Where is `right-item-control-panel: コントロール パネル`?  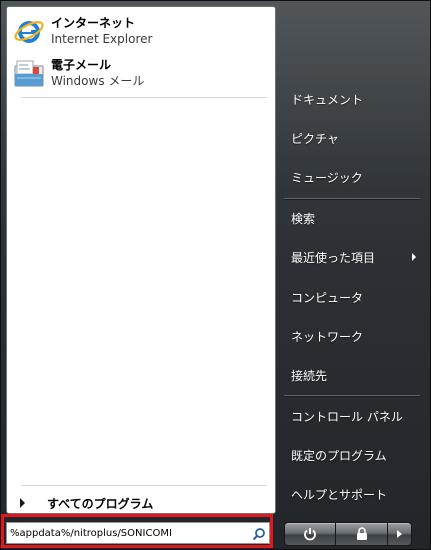 right-item-control-panel: コントロール パネル is located at coordinates (354, 416).